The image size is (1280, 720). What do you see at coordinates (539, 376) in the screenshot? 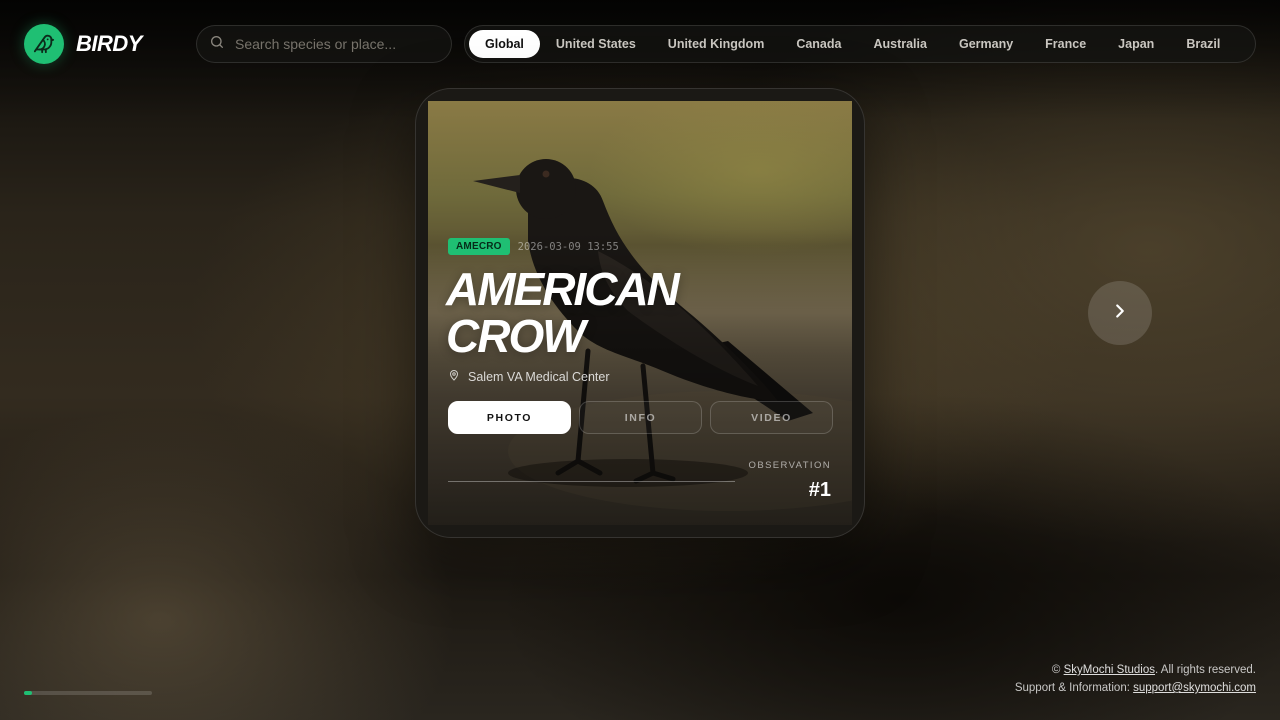
I see `location-label: Salem VA Medical Center` at bounding box center [539, 376].